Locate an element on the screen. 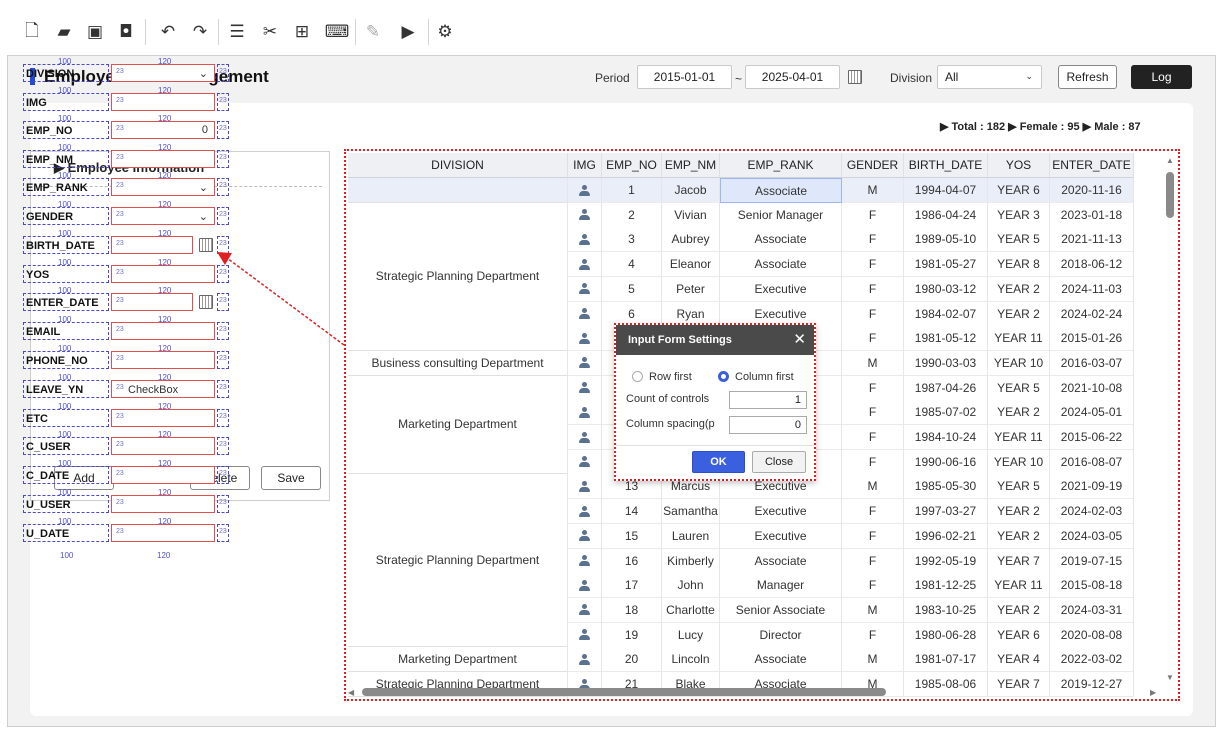 The image size is (1221, 732). scroll-left-icon: ◀ is located at coordinates (351, 692).